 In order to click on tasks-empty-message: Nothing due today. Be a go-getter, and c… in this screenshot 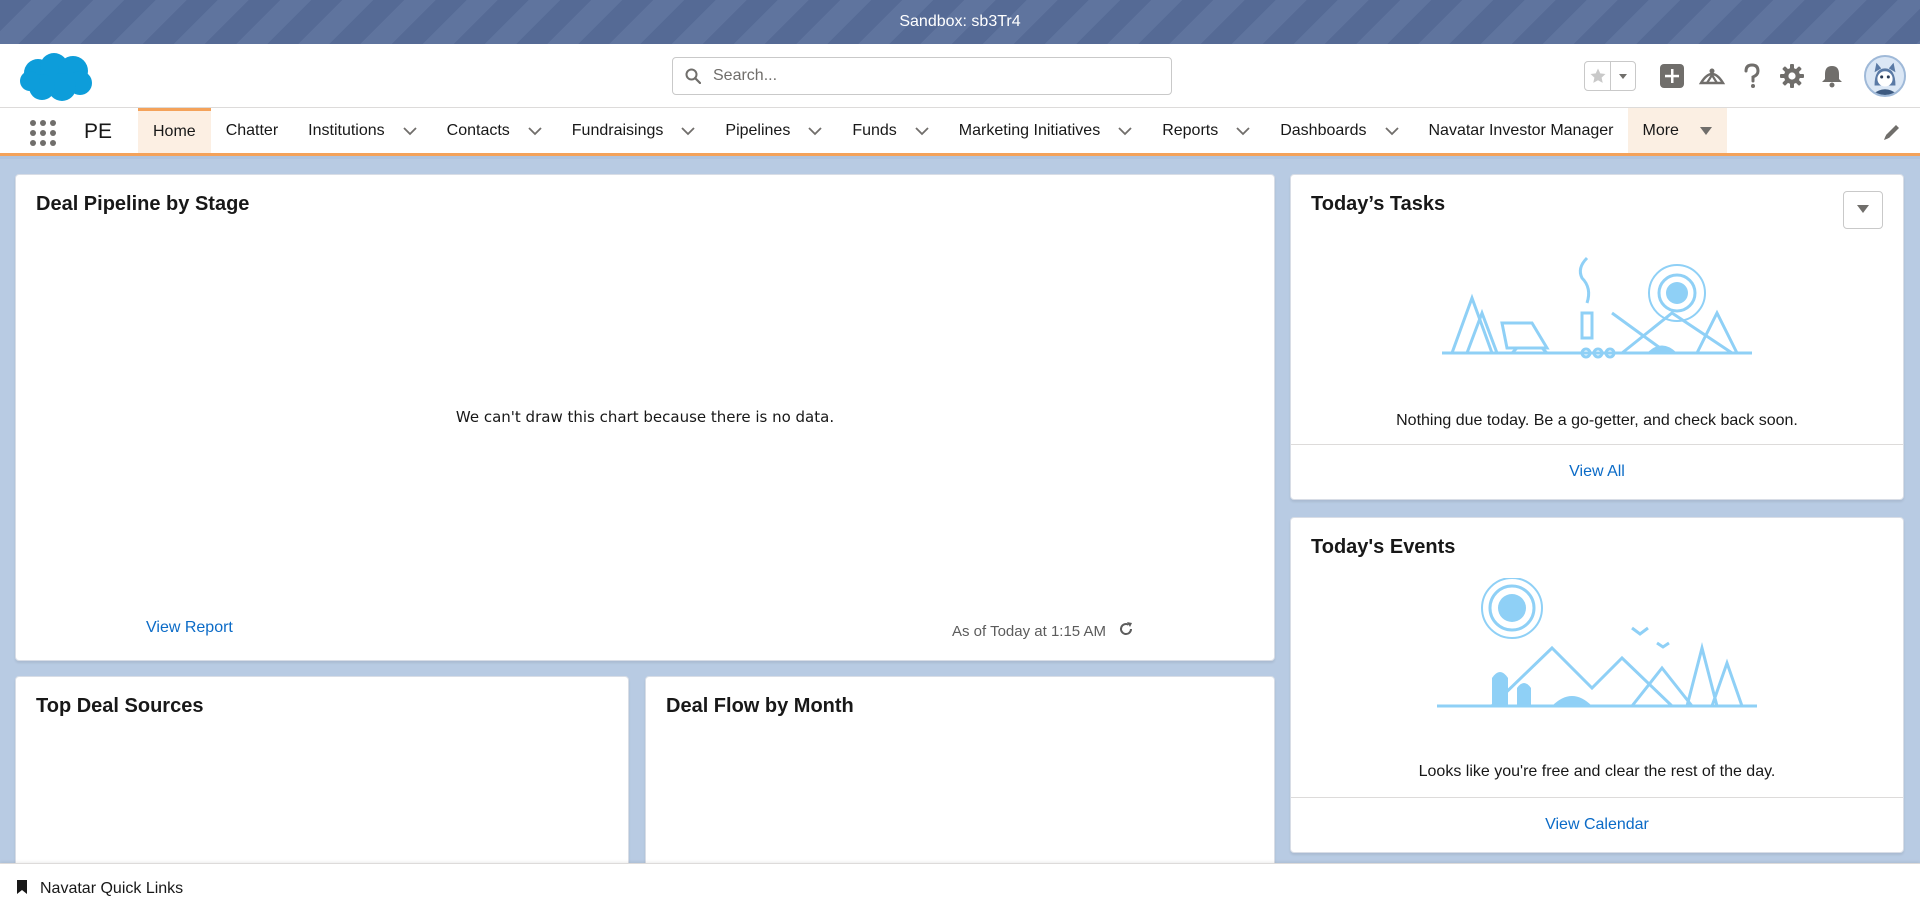, I will do `click(1597, 420)`.